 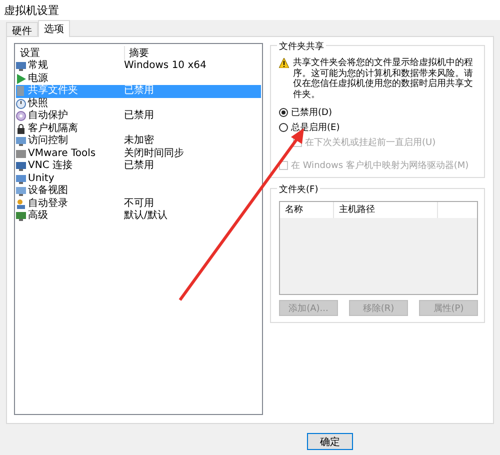 What do you see at coordinates (307, 210) in the screenshot?
I see `column-header: 名称` at bounding box center [307, 210].